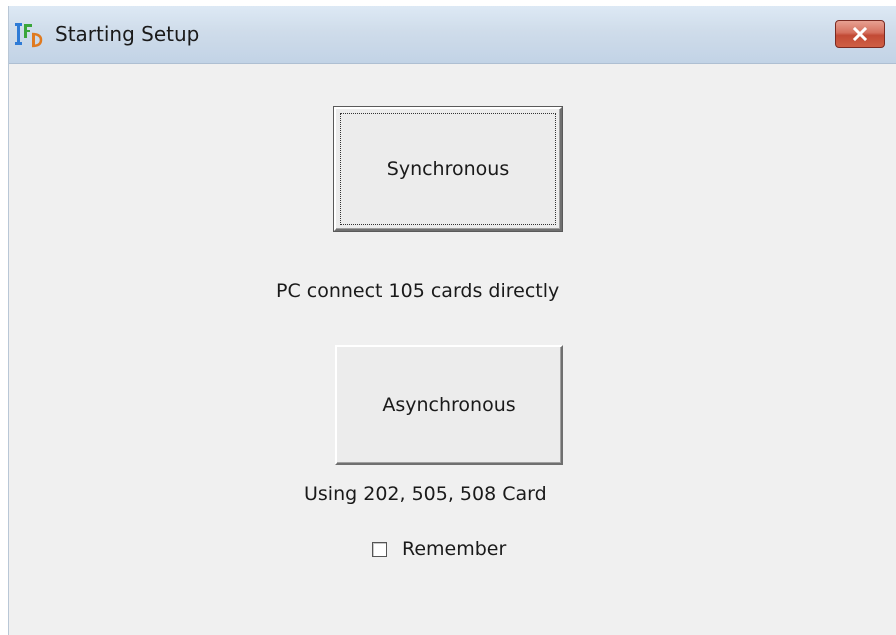 The image size is (896, 635). I want to click on focus-ring, so click(448, 169).